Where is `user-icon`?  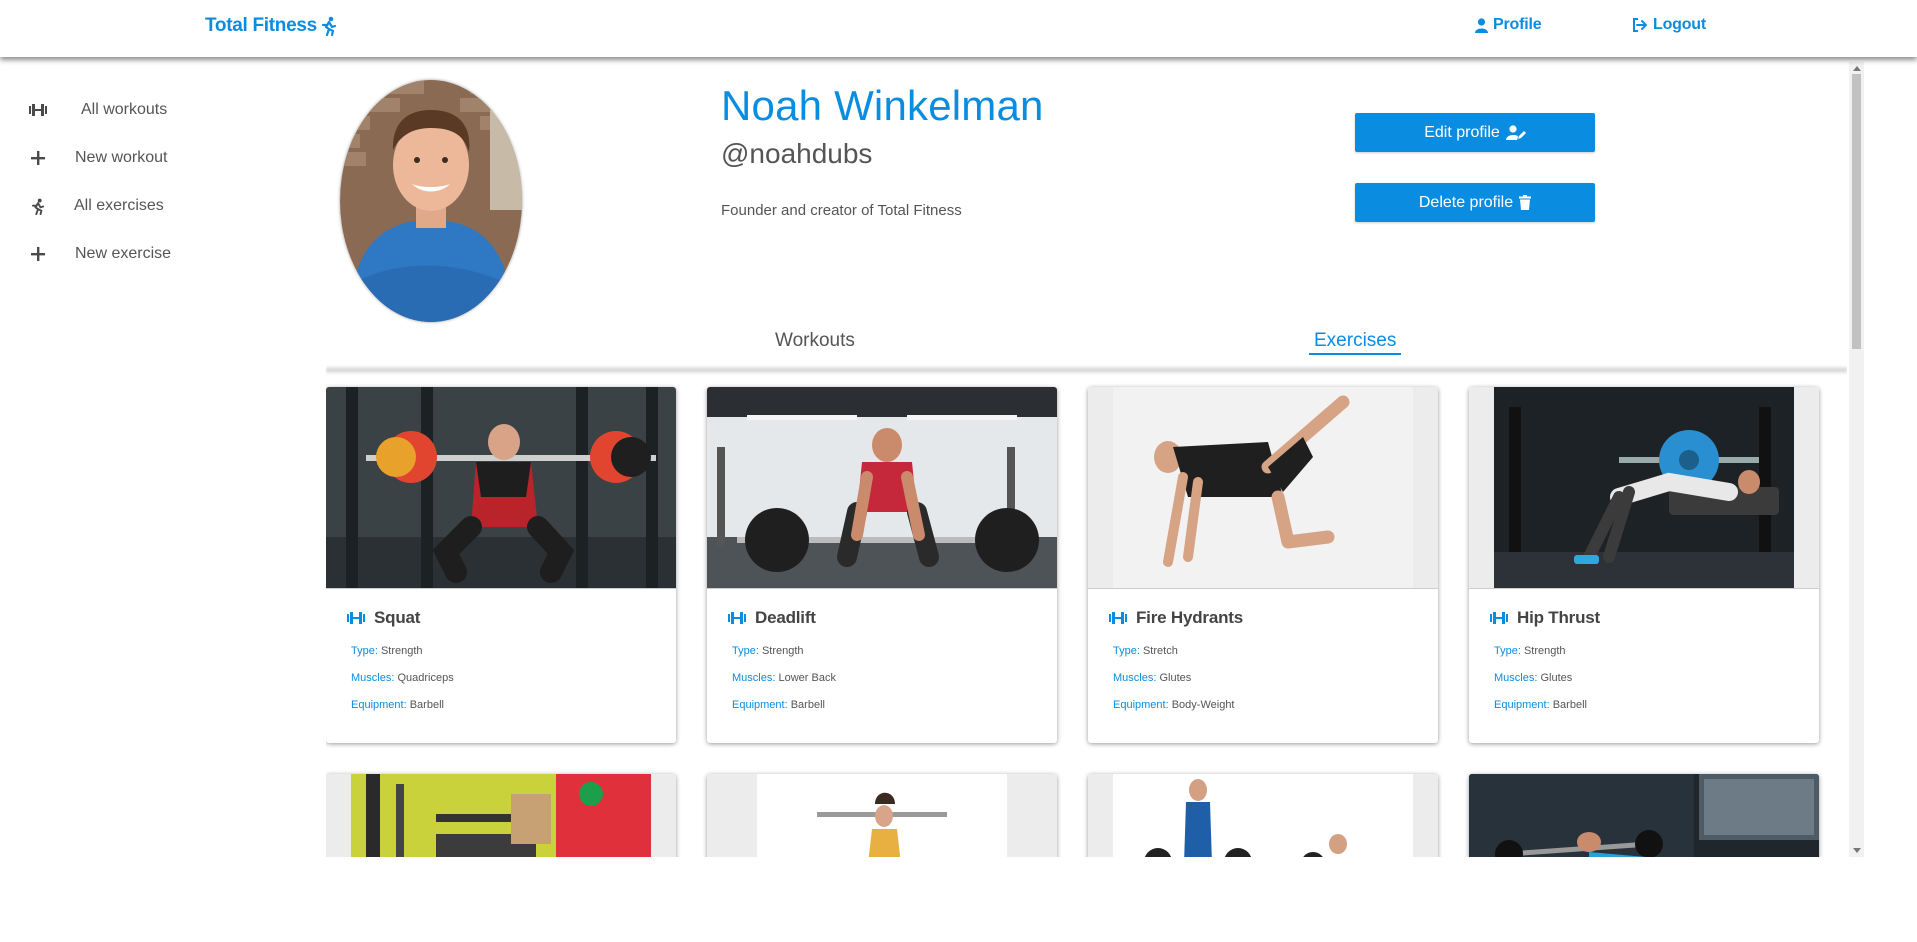
user-icon is located at coordinates (1481, 25).